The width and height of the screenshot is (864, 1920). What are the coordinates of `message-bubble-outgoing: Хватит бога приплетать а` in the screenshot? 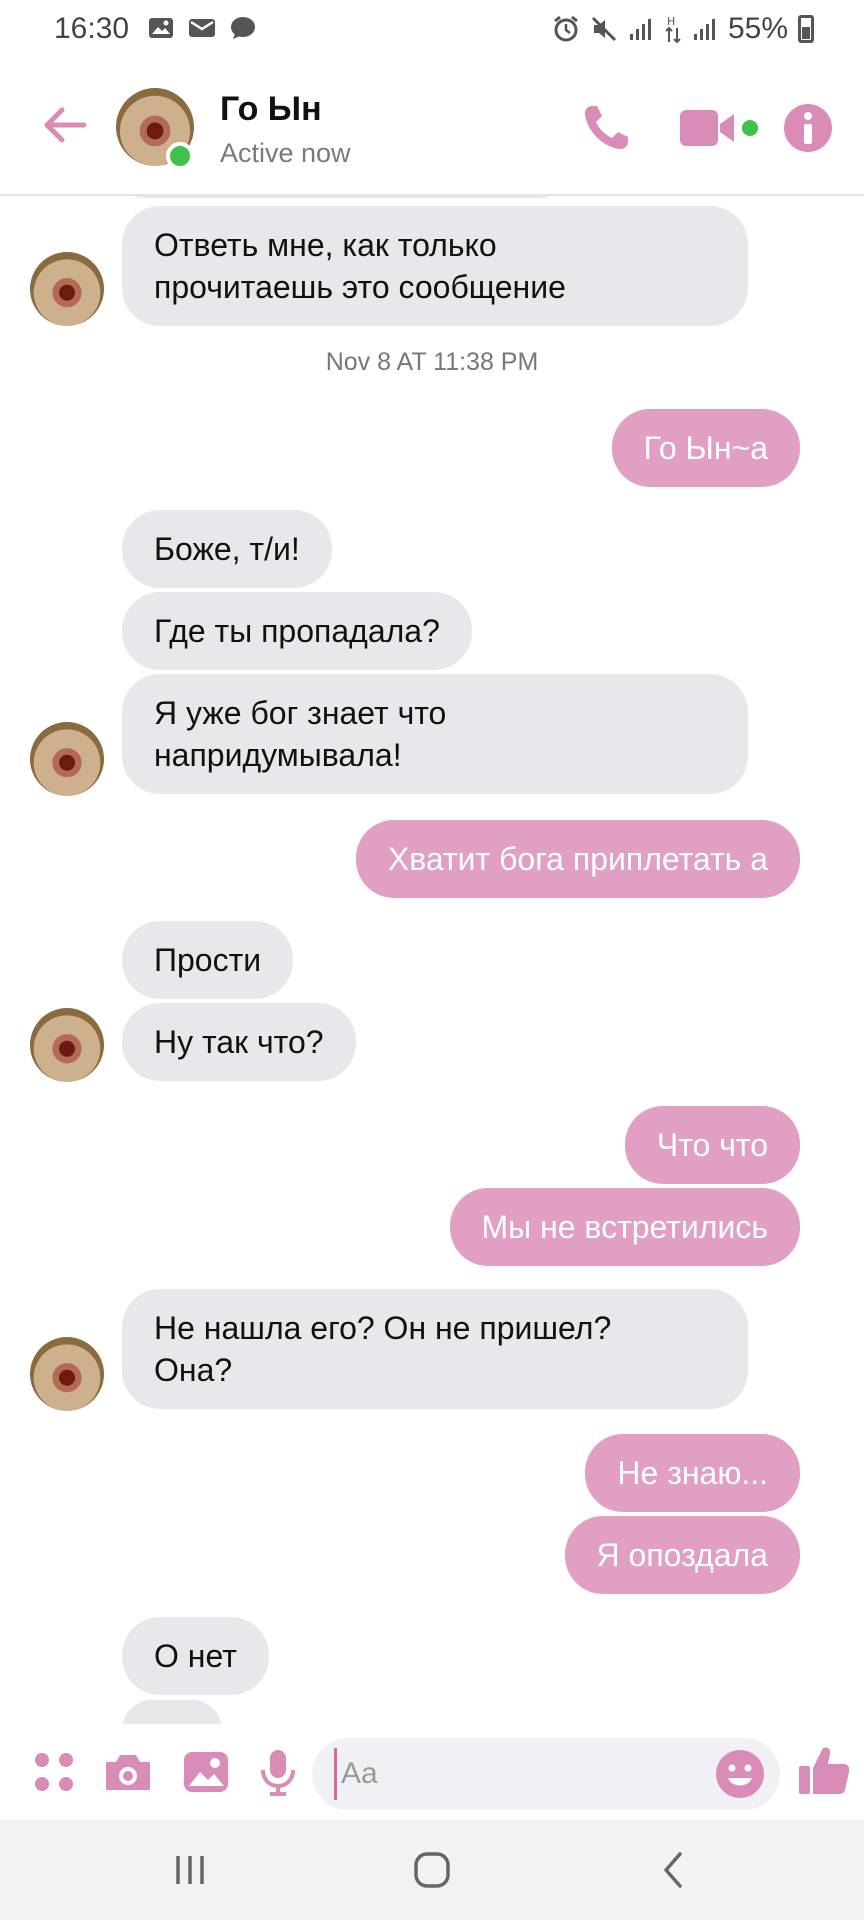 It's located at (577, 859).